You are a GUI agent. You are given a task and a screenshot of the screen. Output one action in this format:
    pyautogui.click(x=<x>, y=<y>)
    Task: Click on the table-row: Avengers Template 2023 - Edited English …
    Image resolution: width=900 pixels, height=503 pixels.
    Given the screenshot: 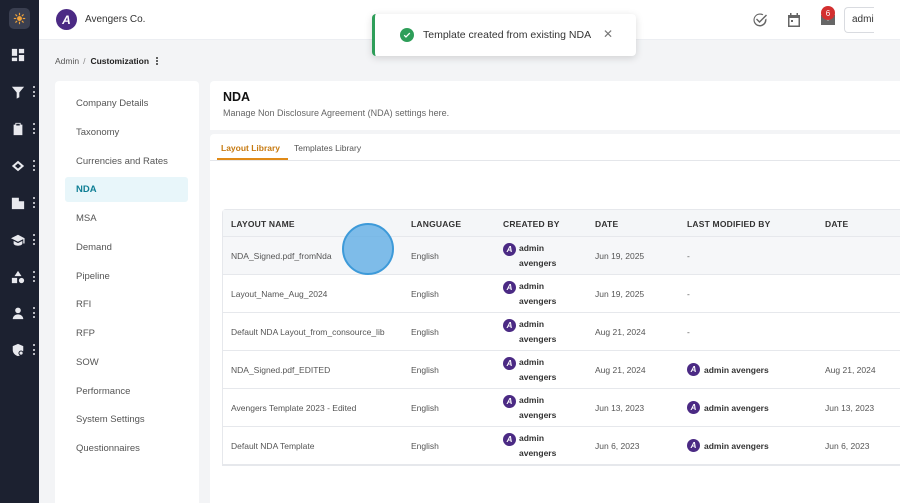 What is the action you would take?
    pyautogui.click(x=561, y=408)
    